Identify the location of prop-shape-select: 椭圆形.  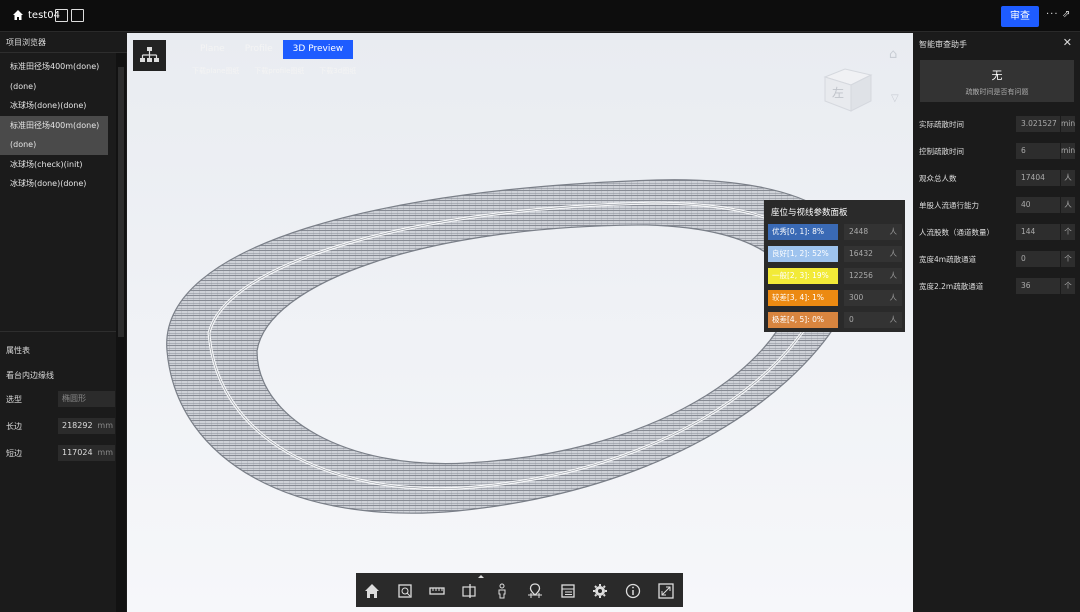
(86, 399).